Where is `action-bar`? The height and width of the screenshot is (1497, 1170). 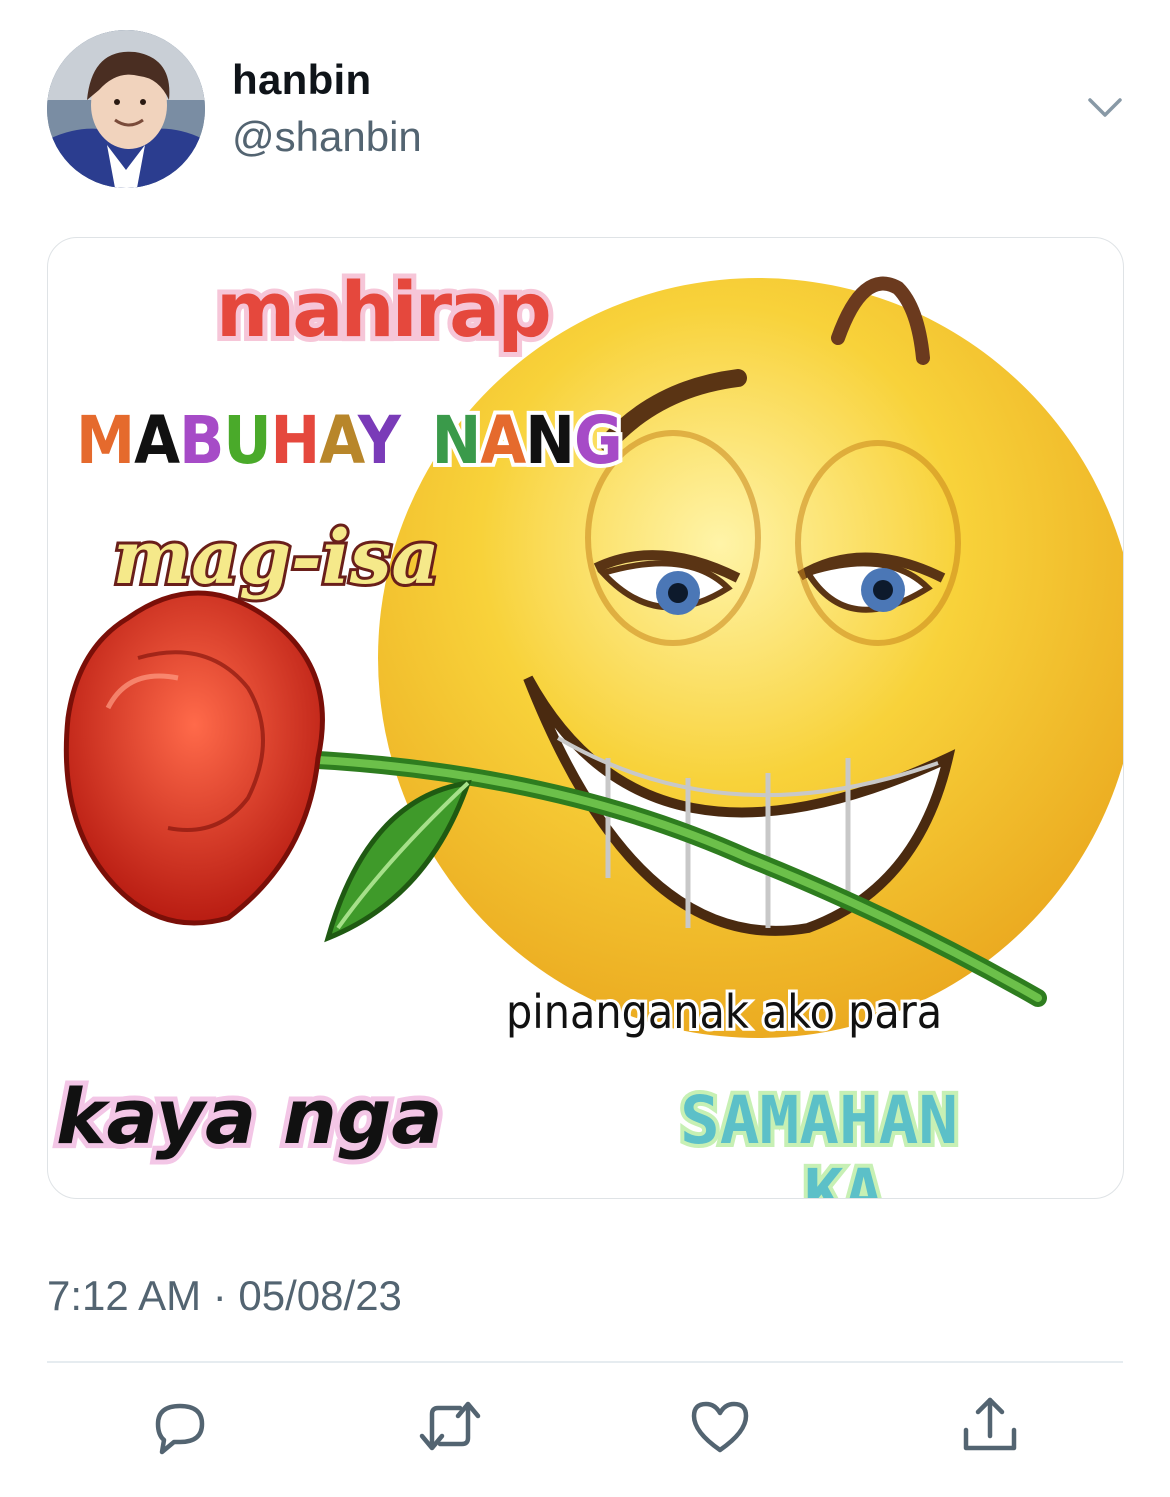 action-bar is located at coordinates (585, 1430).